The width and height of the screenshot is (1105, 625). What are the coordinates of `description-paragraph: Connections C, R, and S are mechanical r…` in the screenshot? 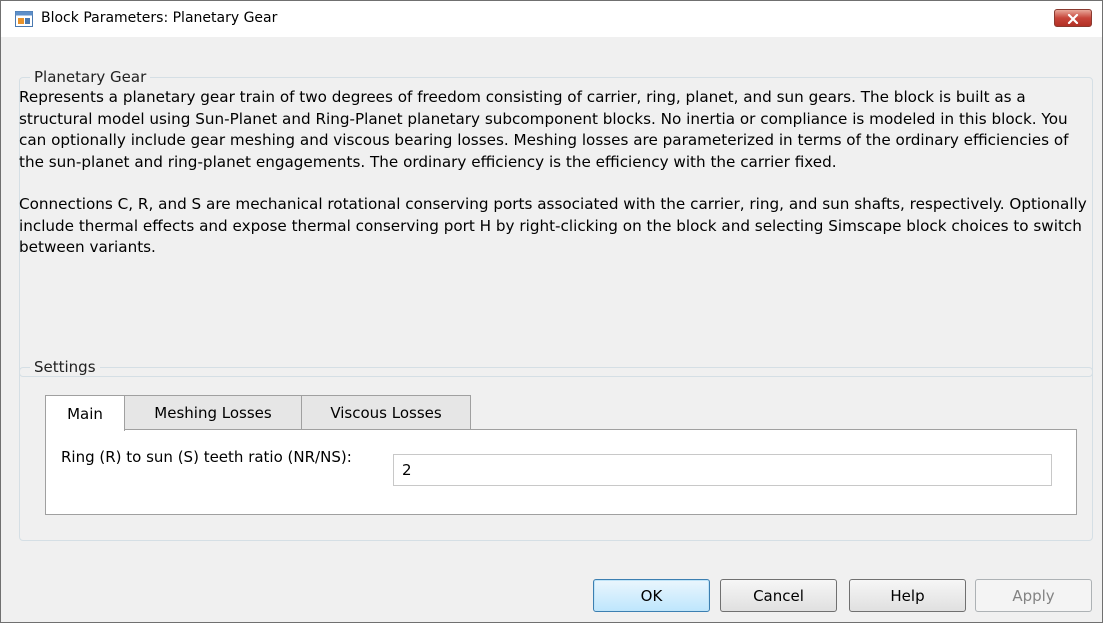 It's located at (553, 225).